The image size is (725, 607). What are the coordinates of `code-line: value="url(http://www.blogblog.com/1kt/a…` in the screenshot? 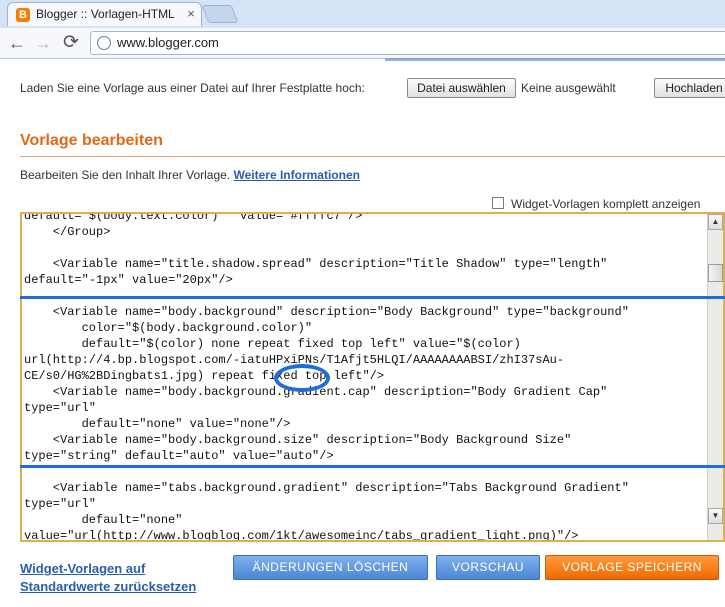 It's located at (301, 534).